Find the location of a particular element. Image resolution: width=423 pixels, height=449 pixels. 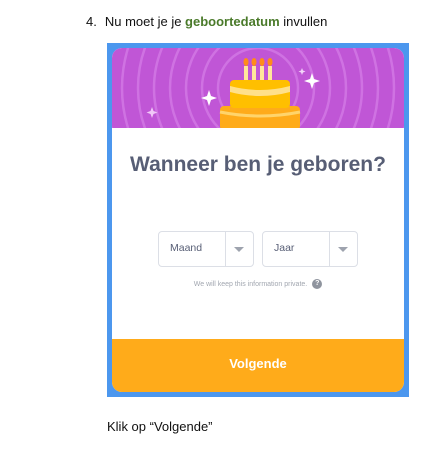

caption-text: Klik op “Volgende” is located at coordinates (160, 426).